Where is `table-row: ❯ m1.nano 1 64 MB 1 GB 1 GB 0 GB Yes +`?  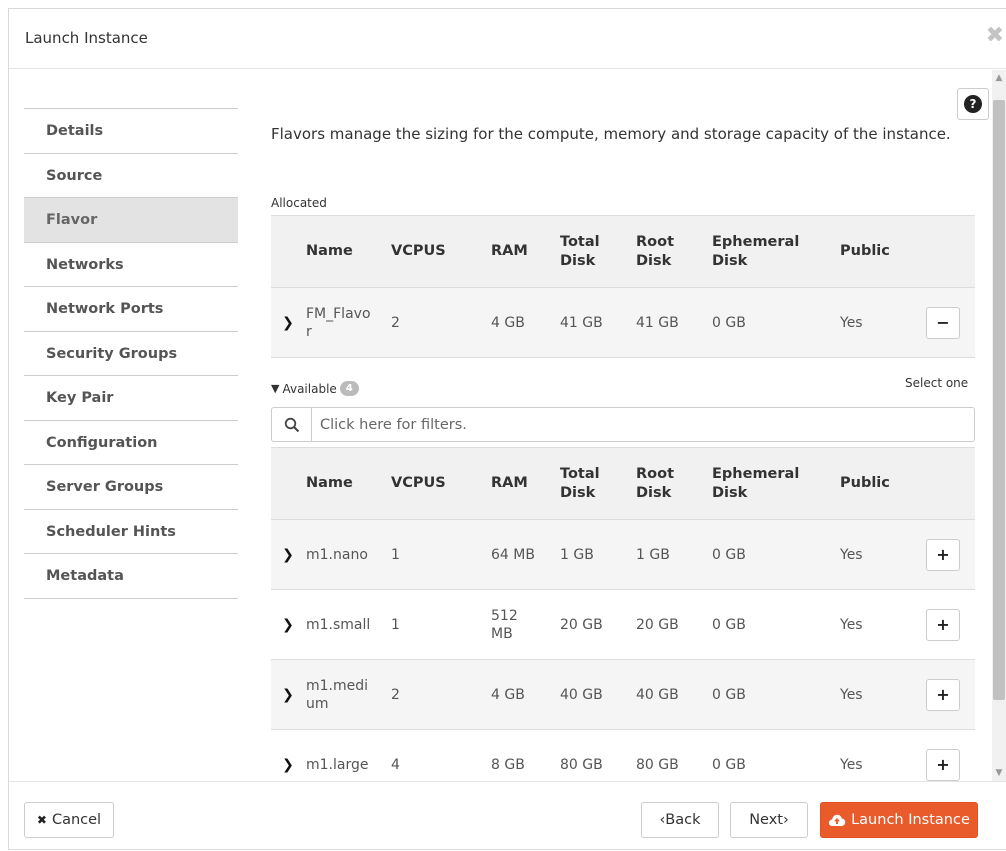
table-row: ❯ m1.nano 1 64 MB 1 GB 1 GB 0 GB Yes + is located at coordinates (623, 554).